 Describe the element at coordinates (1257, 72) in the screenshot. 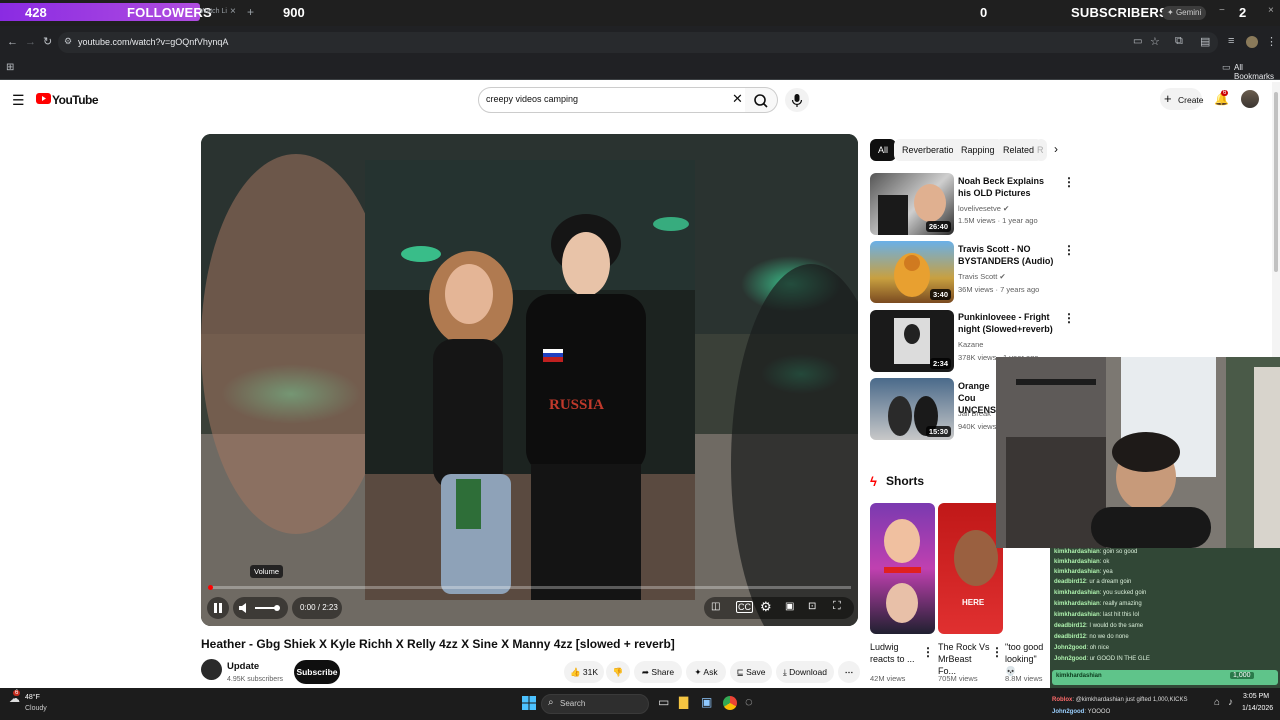

I see `all-bookmarks: All Bookmarks` at that location.